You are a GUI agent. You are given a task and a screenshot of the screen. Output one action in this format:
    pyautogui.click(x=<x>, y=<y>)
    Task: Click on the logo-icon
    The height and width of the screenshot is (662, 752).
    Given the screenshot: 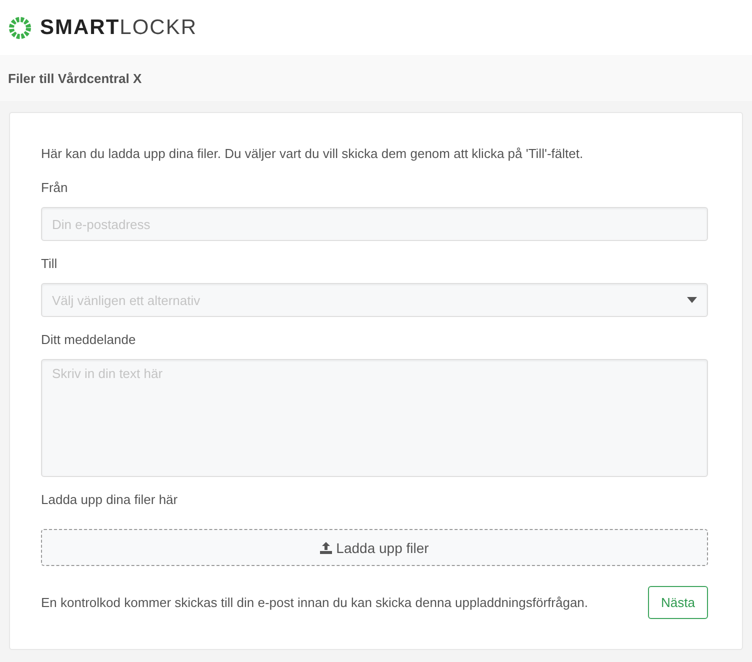 What is the action you would take?
    pyautogui.click(x=20, y=28)
    